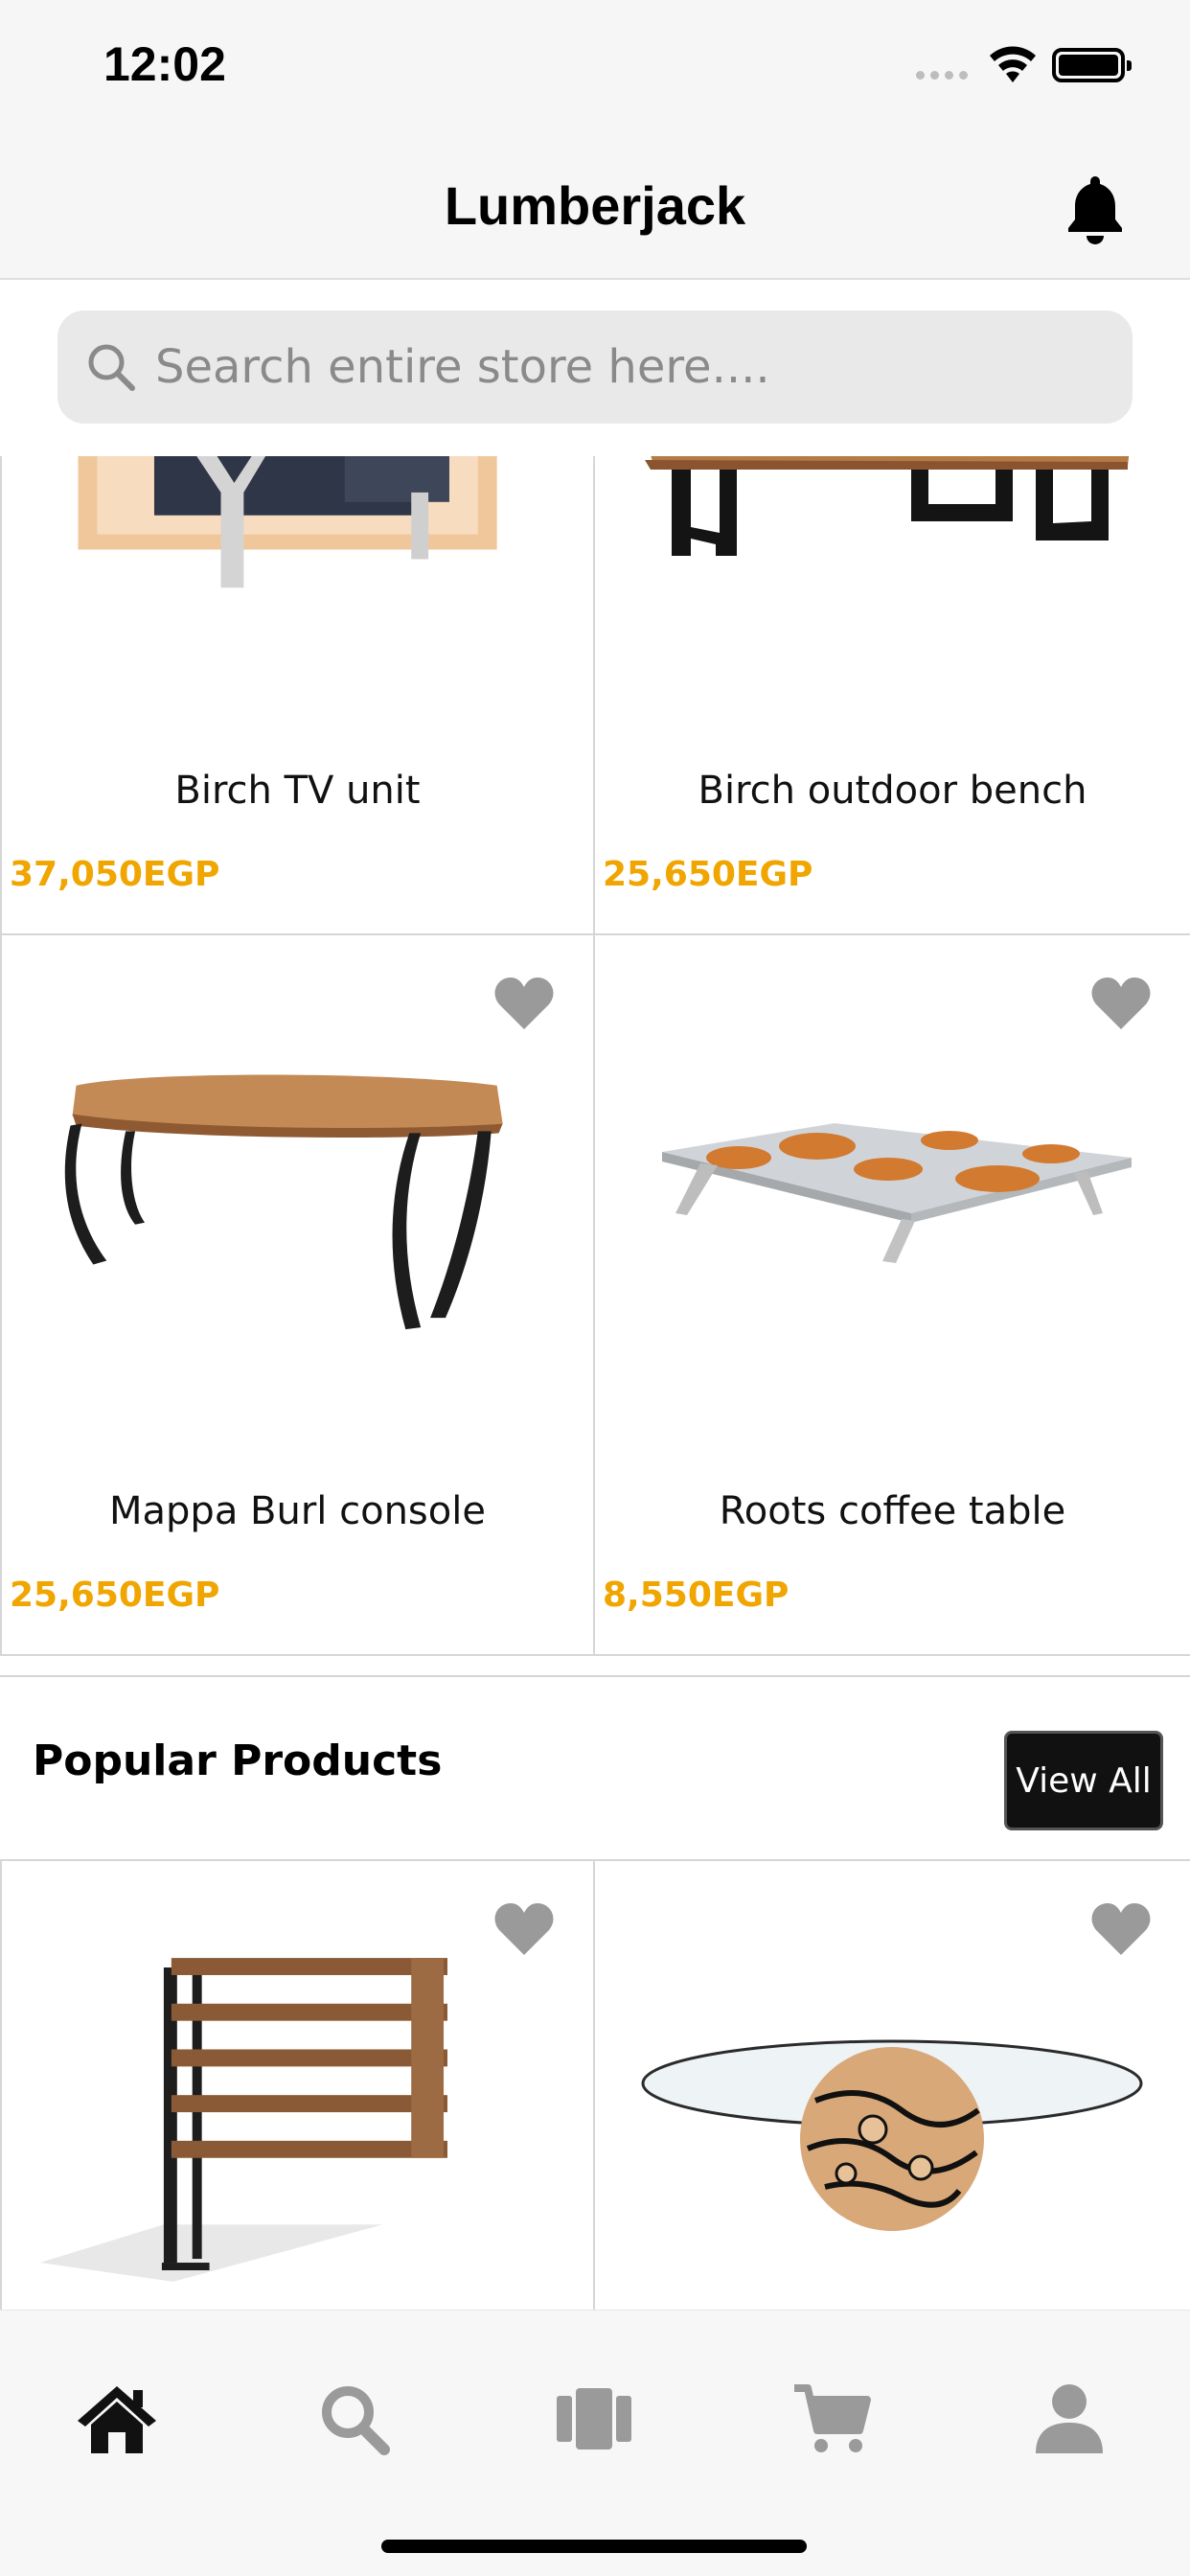 The width and height of the screenshot is (1190, 2576). I want to click on search-section, so click(595, 369).